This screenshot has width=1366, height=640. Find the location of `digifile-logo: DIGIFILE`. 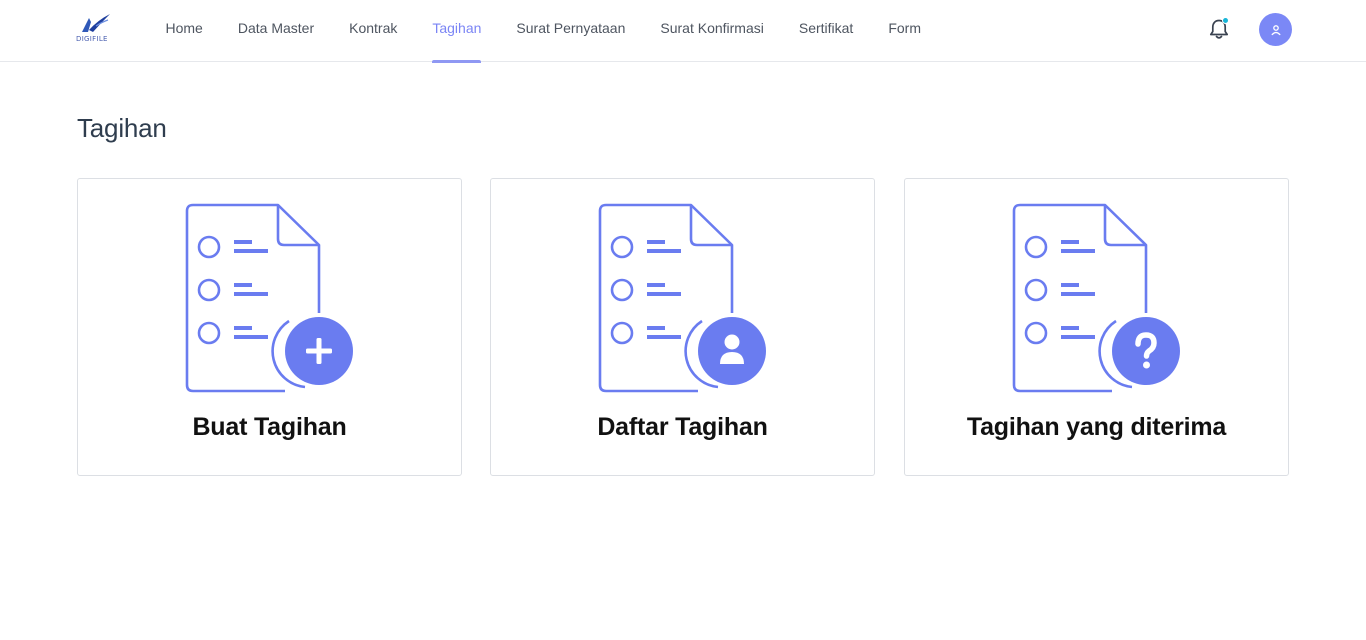

digifile-logo: DIGIFILE is located at coordinates (96, 30).